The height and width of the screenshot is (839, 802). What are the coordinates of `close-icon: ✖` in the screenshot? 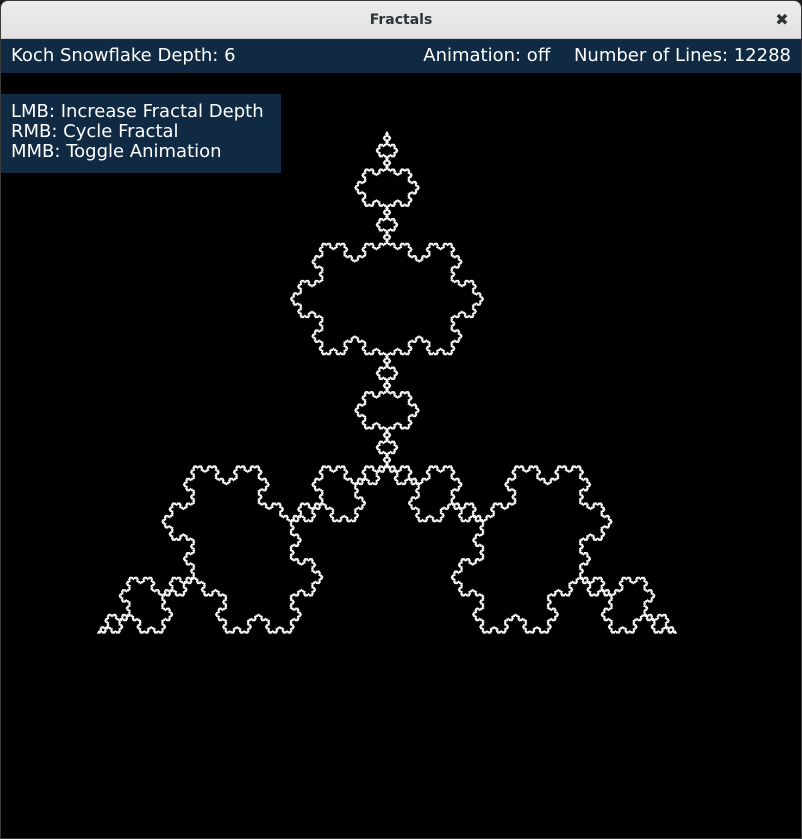 It's located at (782, 20).